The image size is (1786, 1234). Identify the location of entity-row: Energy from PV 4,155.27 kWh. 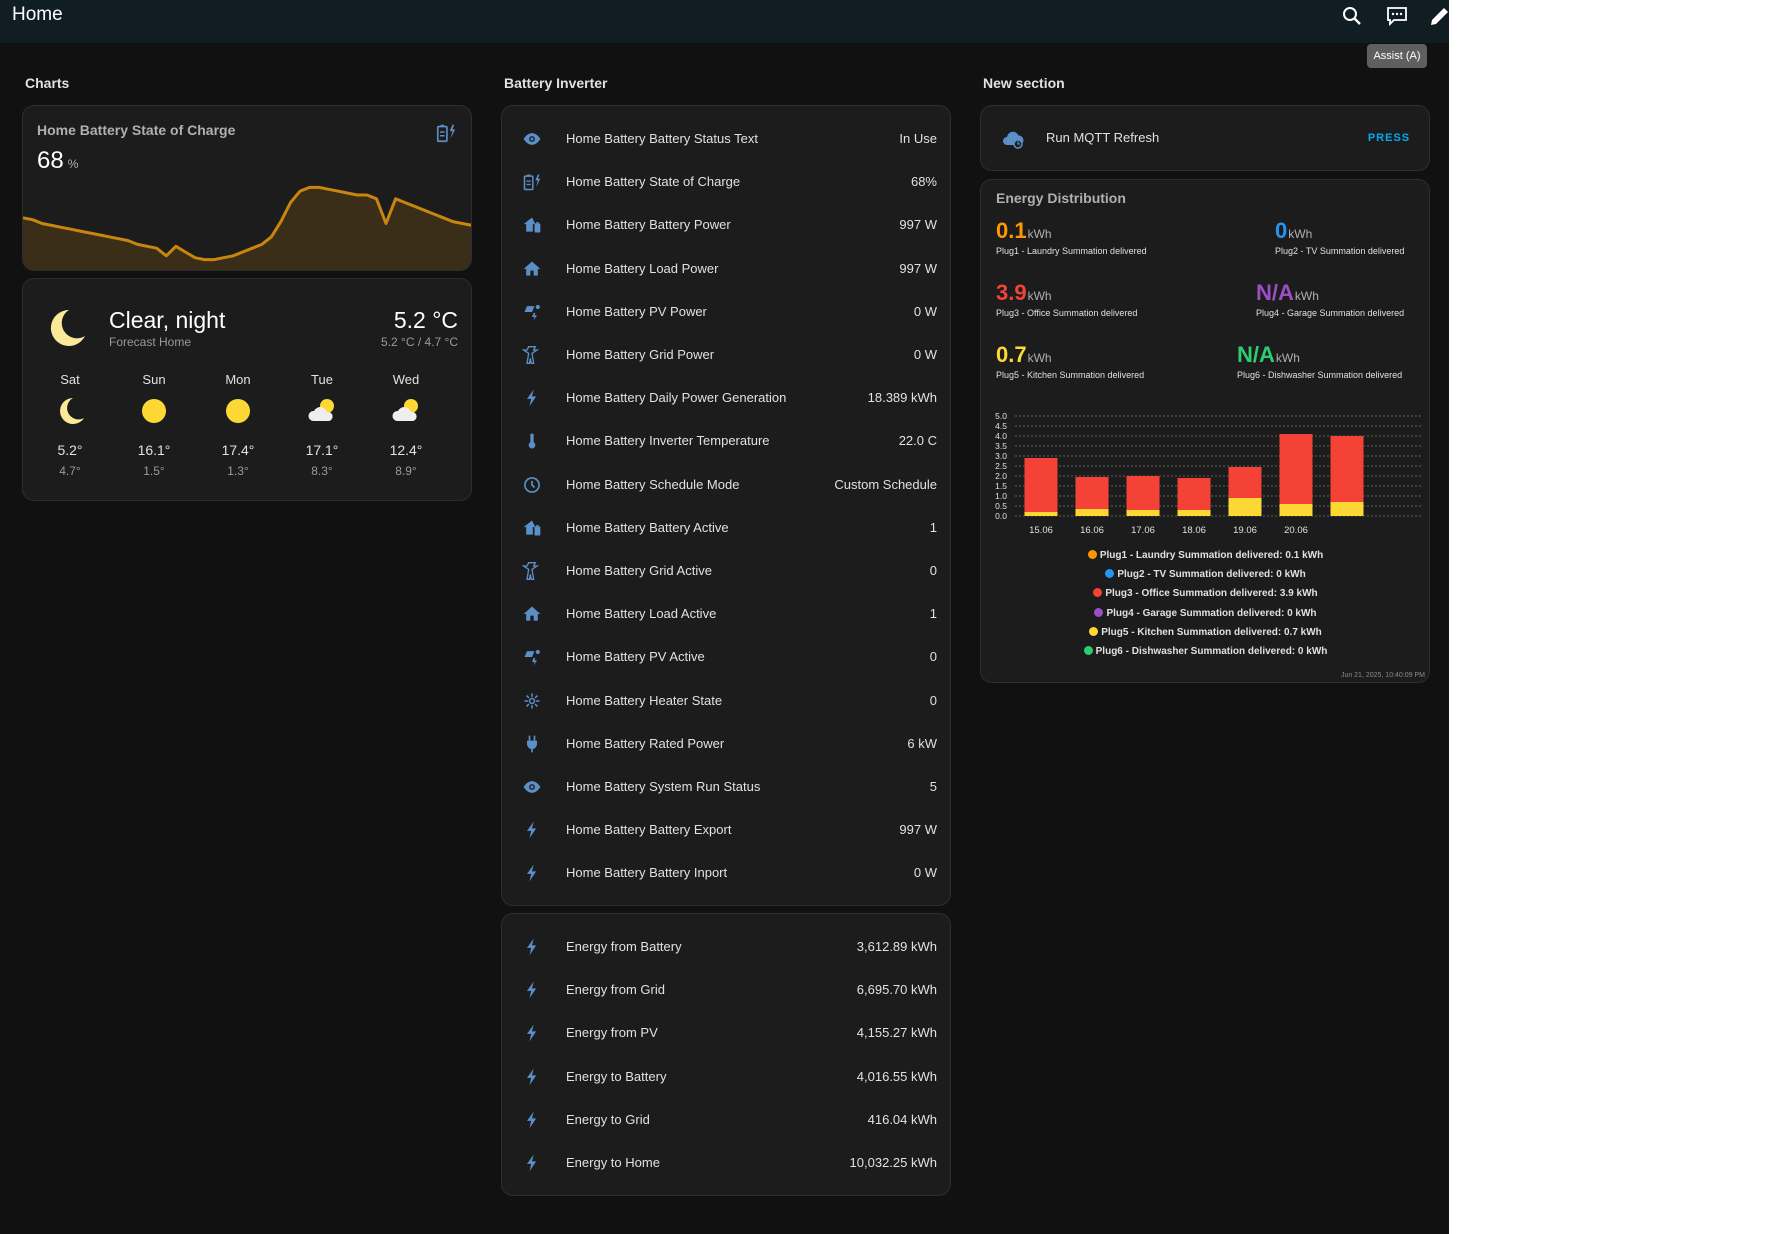
(726, 1033).